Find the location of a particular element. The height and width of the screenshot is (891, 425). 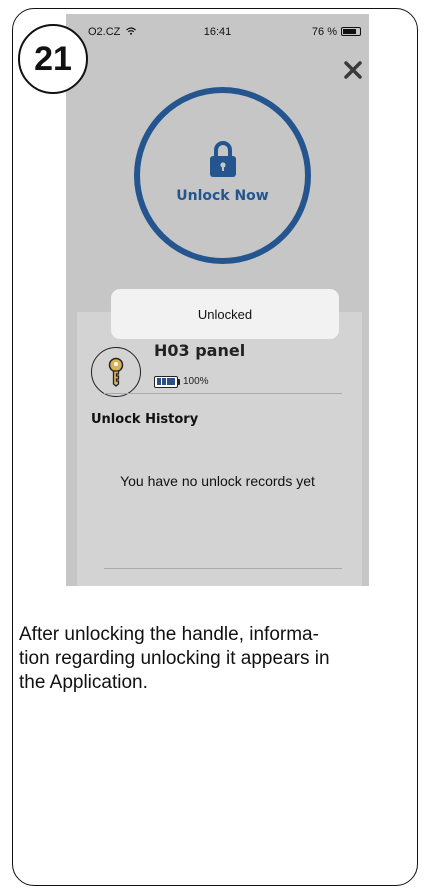

key-icon is located at coordinates (116, 372).